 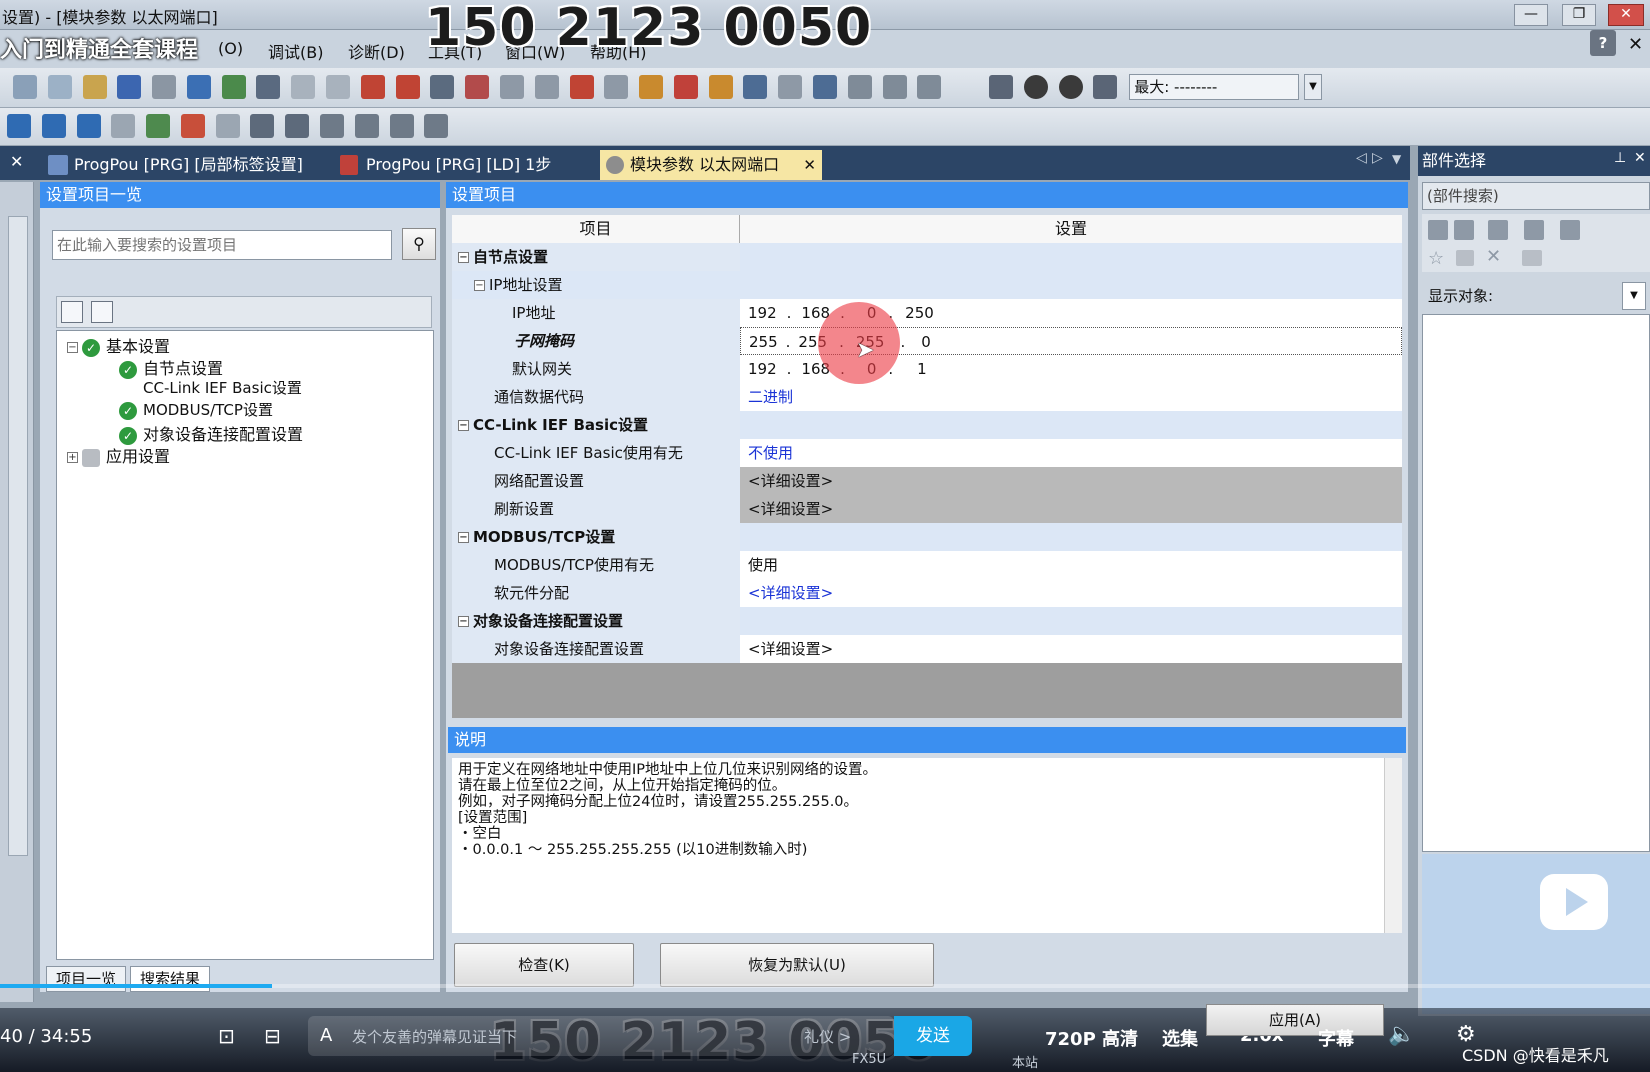 I want to click on target-connection-value: <详细设置>, so click(x=1071, y=649).